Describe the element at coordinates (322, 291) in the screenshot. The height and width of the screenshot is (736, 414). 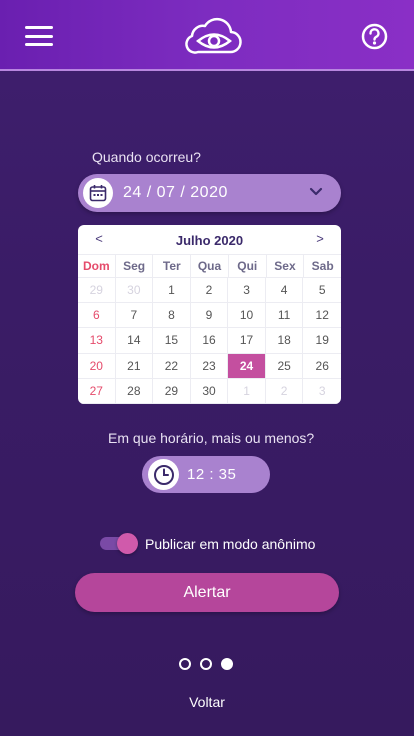
I see `calendar-day: 5` at that location.